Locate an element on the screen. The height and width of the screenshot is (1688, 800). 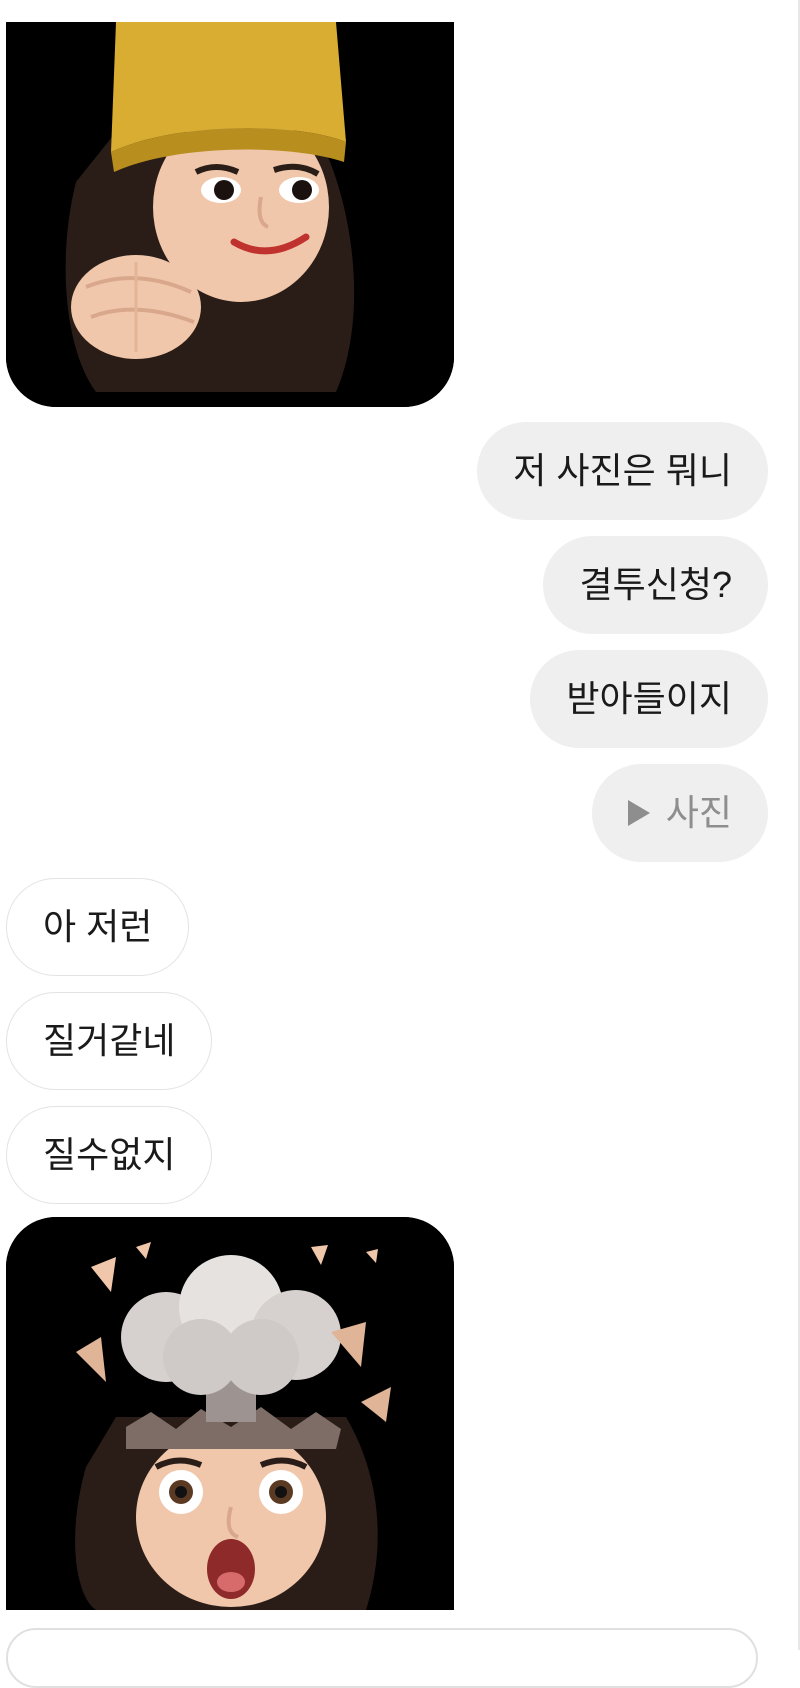
message-text: 받아들이지 is located at coordinates (649, 698).